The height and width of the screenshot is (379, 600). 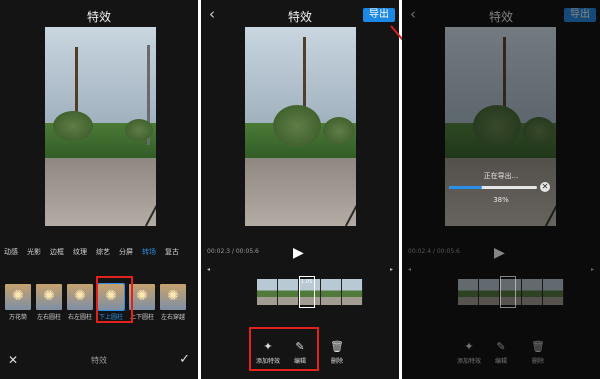 I want to click on segment-label: 1.0S, so click(x=307, y=282).